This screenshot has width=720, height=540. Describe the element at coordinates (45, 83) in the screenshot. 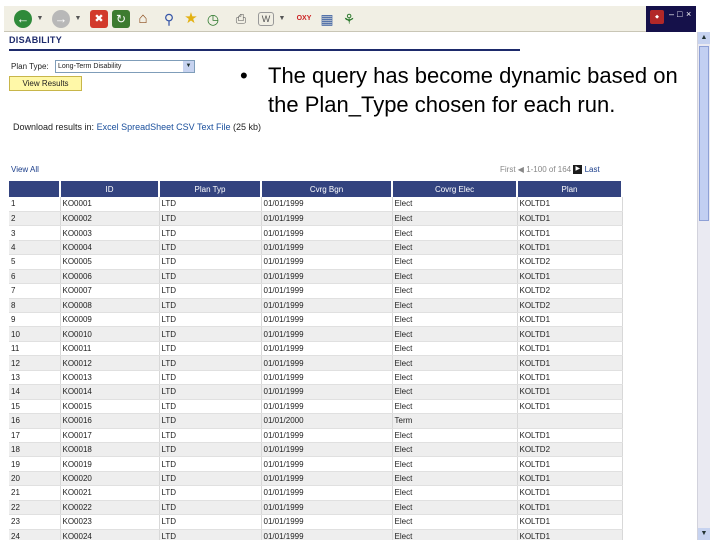

I see `view-results-button: View Results` at that location.